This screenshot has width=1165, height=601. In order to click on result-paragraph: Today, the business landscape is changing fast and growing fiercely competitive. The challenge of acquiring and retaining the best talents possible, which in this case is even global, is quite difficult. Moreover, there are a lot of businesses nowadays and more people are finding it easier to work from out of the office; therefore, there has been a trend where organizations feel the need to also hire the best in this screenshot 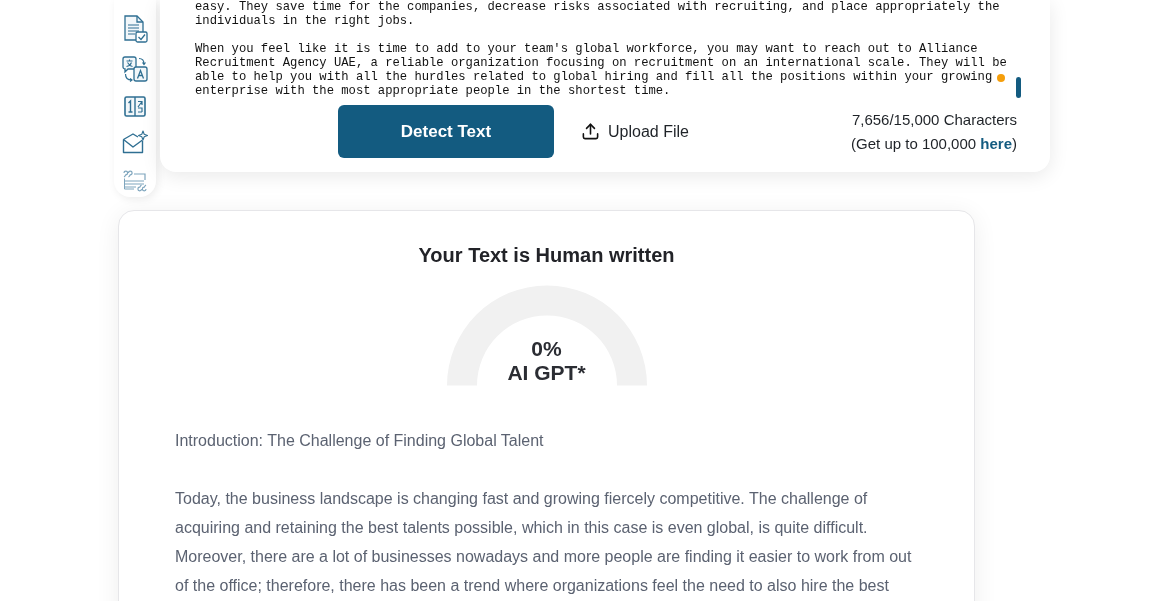, I will do `click(544, 542)`.